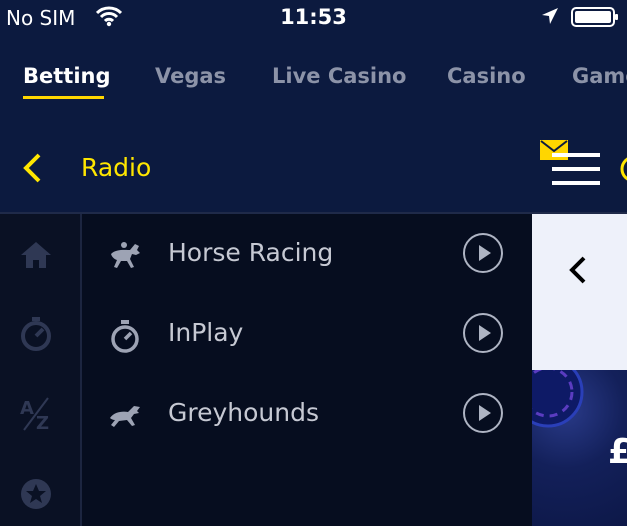 Image resolution: width=627 pixels, height=526 pixels. Describe the element at coordinates (125, 417) in the screenshot. I see `greyhound-icon` at that location.